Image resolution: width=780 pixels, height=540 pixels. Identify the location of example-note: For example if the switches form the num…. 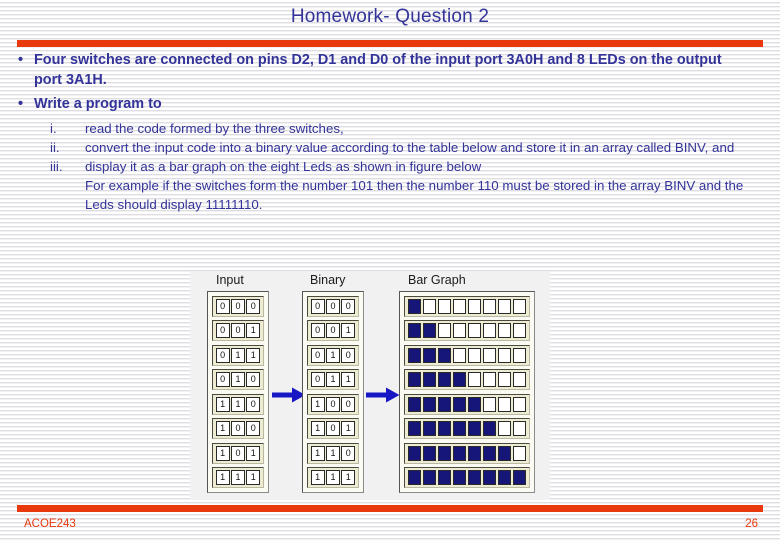
(414, 194).